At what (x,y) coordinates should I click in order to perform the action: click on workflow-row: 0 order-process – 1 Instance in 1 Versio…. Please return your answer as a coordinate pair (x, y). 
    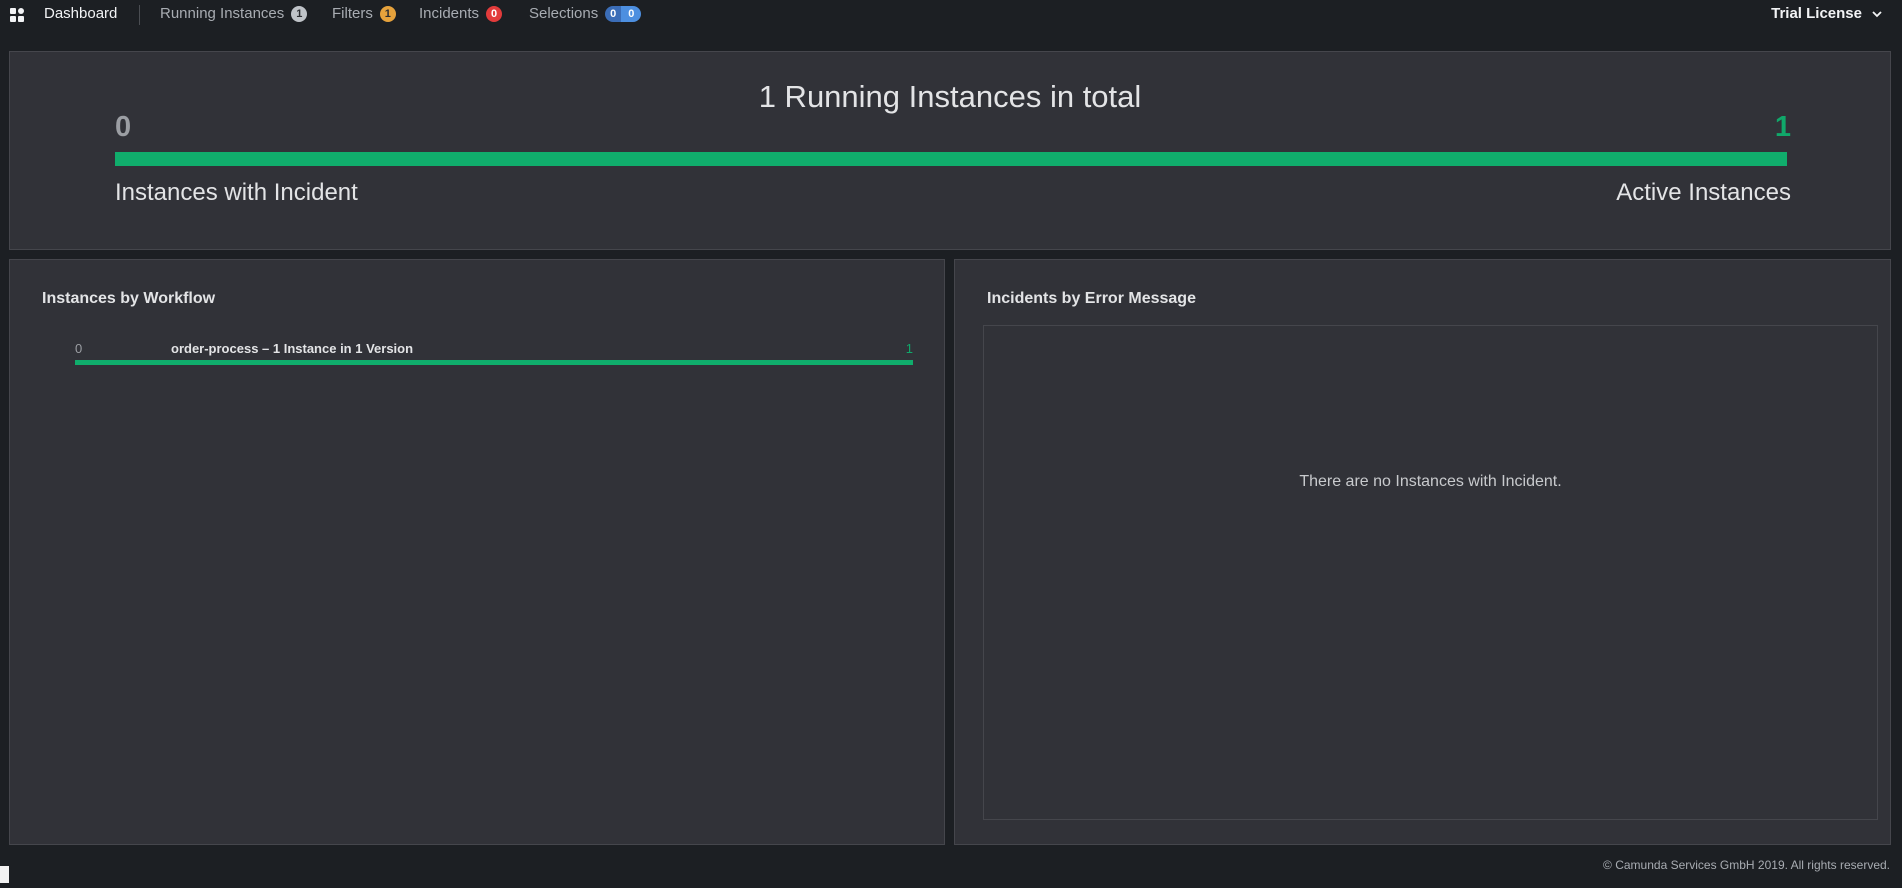
    Looking at the image, I should click on (494, 356).